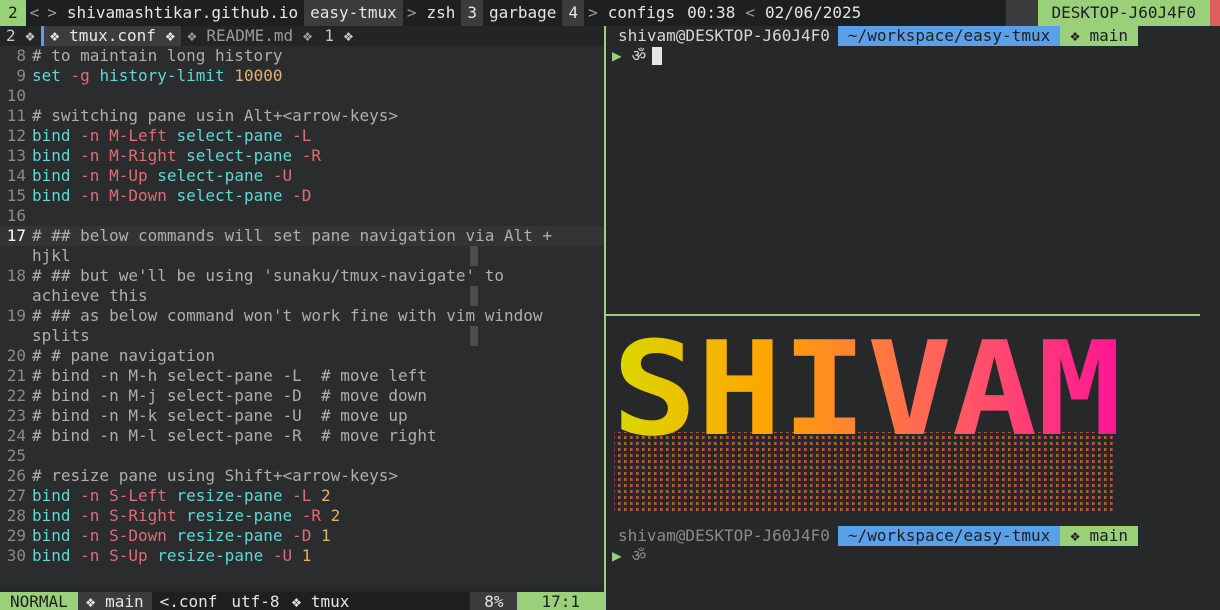 The image size is (1220, 610). Describe the element at coordinates (114, 601) in the screenshot. I see `git-branch: ❖ main` at that location.